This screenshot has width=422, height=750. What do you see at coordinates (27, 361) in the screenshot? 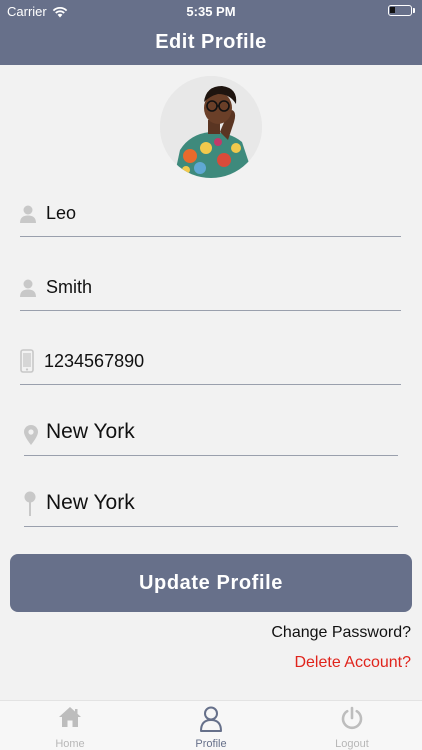
I see `phone-icon` at bounding box center [27, 361].